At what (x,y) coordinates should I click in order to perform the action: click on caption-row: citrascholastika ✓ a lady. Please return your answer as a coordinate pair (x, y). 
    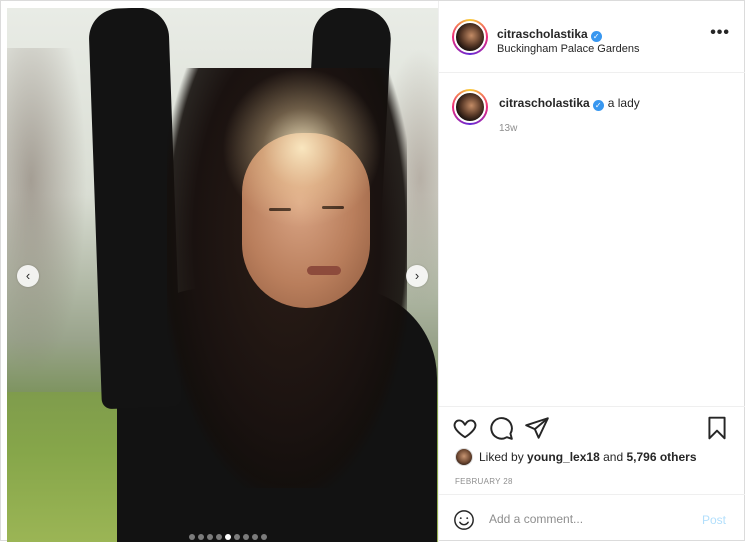
    Looking at the image, I should click on (569, 103).